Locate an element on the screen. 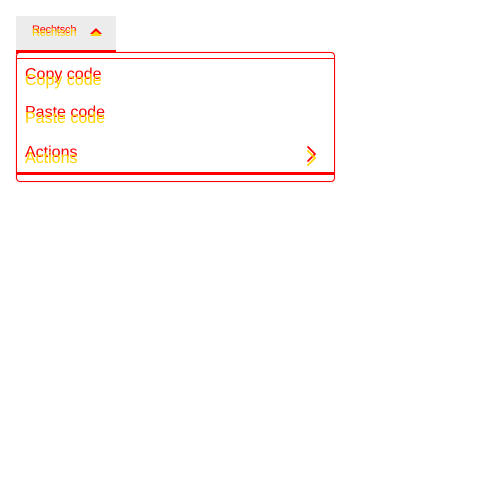 This screenshot has width=500, height=500. chevron-right-icon is located at coordinates (312, 156).